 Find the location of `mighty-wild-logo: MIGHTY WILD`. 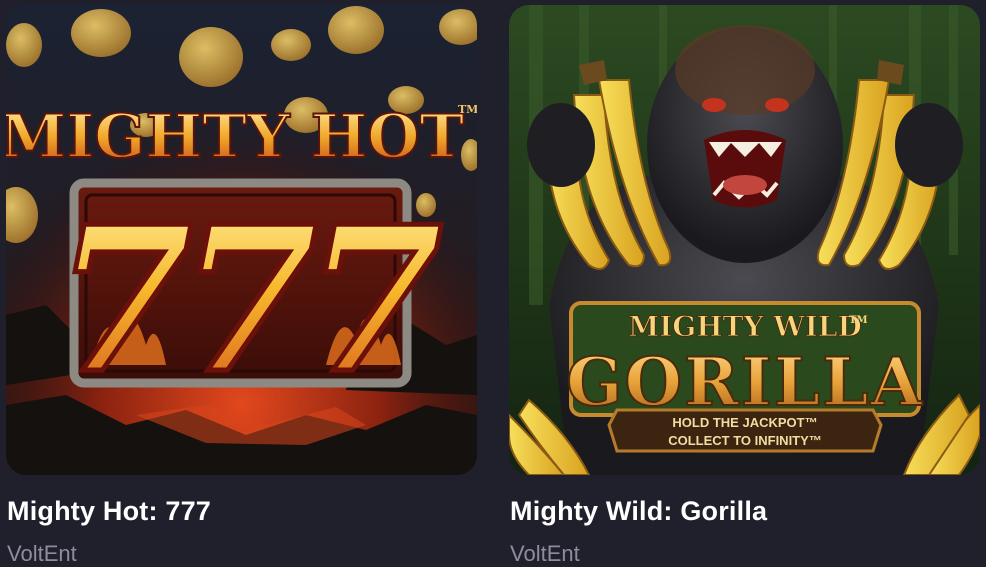

mighty-wild-logo: MIGHTY WILD is located at coordinates (745, 326).